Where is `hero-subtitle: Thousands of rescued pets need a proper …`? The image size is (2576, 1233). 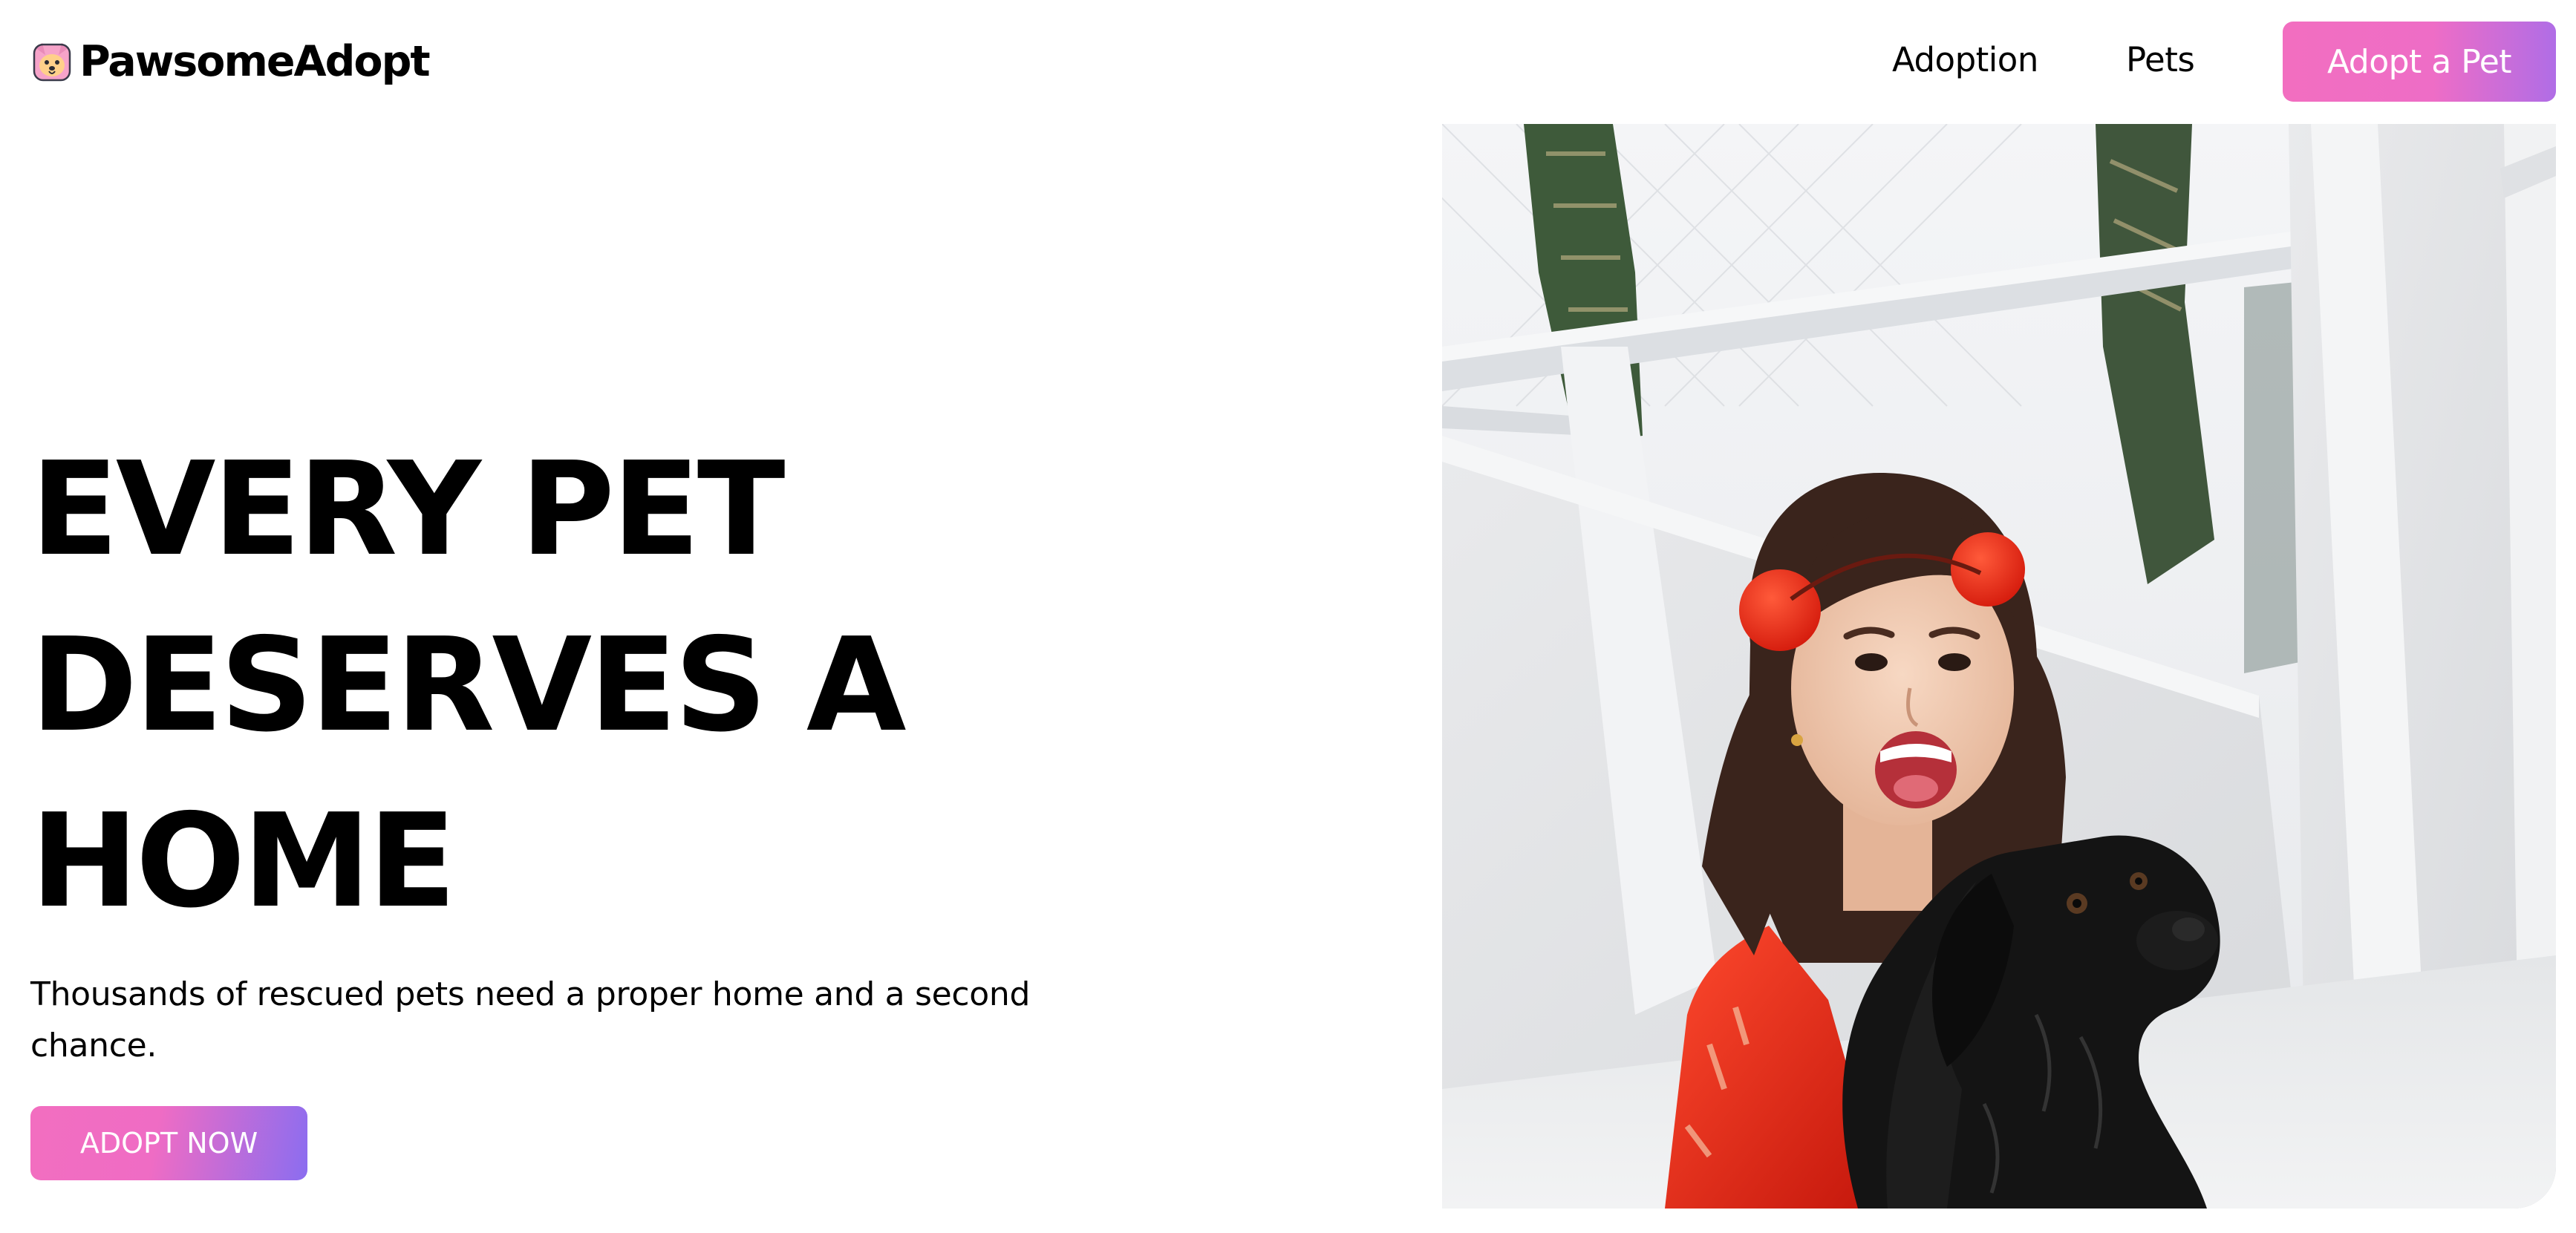 hero-subtitle: Thousands of rescued pets need a proper … is located at coordinates (530, 1020).